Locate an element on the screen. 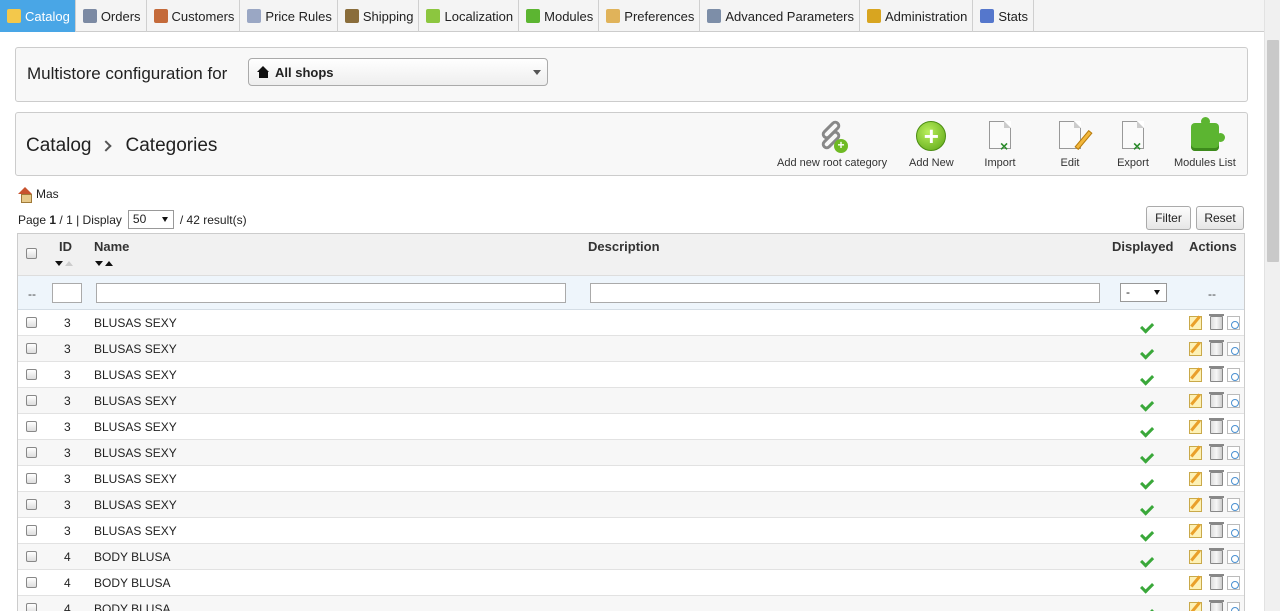 The image size is (1280, 611). tab-stats: Stats is located at coordinates (1003, 16).